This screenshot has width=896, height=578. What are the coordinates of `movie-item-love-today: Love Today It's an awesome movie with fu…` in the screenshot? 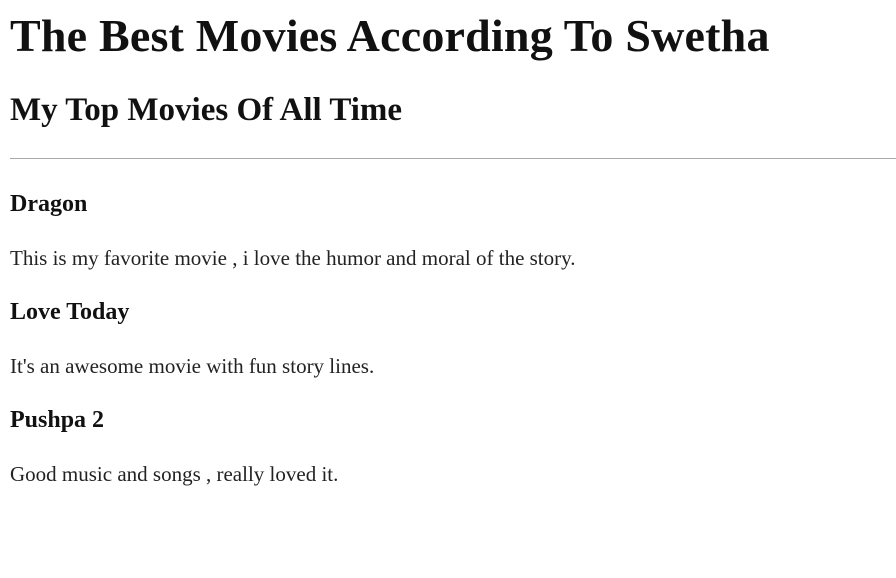 It's located at (448, 338).